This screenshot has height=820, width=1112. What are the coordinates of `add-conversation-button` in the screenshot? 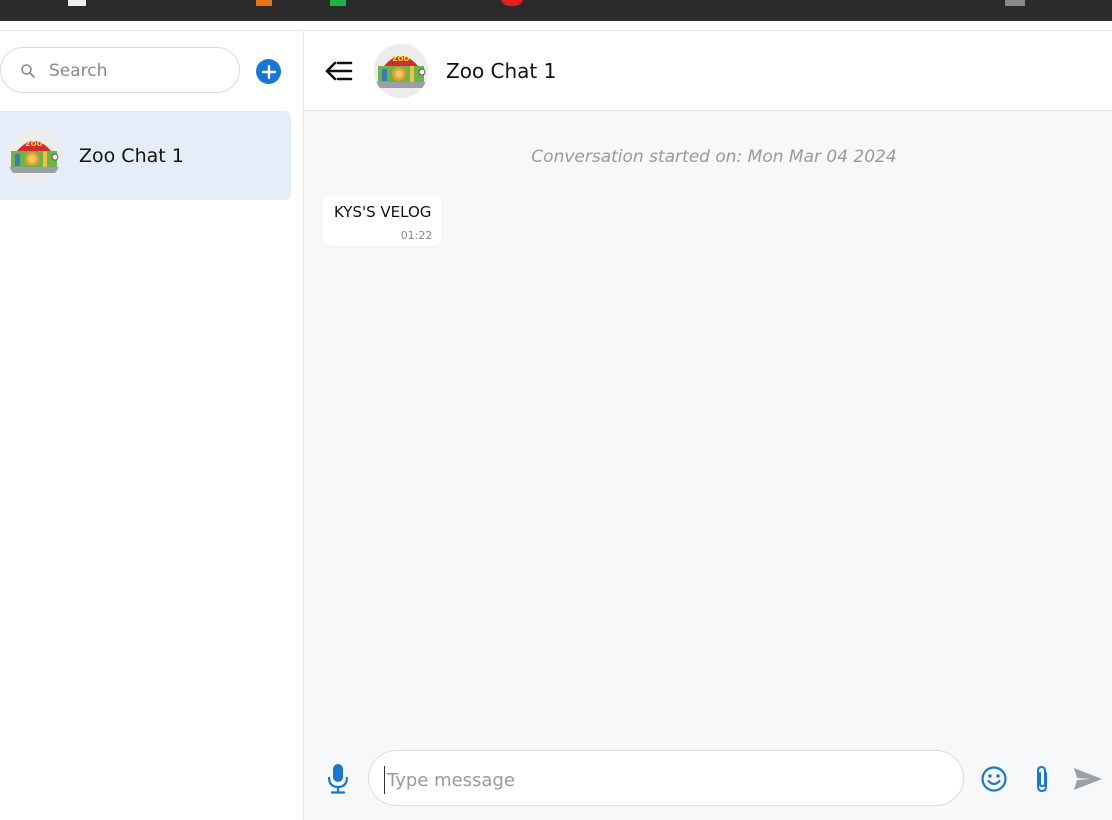 It's located at (268, 71).